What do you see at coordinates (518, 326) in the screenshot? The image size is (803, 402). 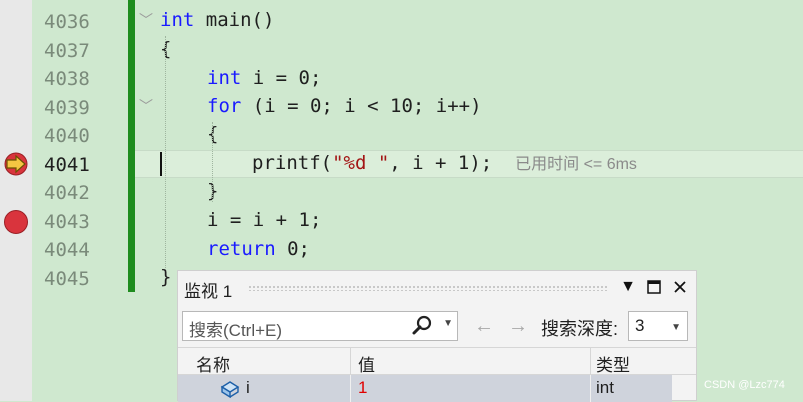 I see `search-next-icon: →` at bounding box center [518, 326].